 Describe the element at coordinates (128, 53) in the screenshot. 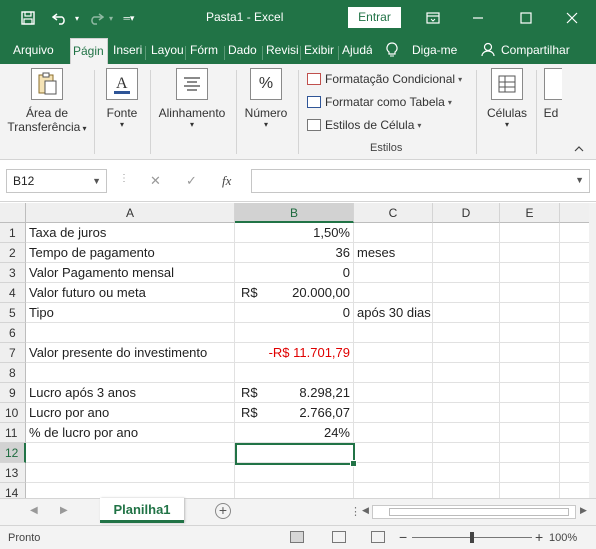

I see `tab-inserir: Inseri` at that location.